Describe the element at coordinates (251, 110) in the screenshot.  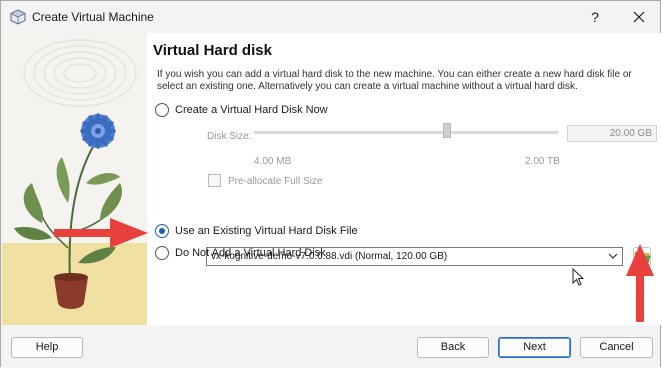
I see `create-new-disk-label: Create a Virtual Hard Disk Now` at that location.